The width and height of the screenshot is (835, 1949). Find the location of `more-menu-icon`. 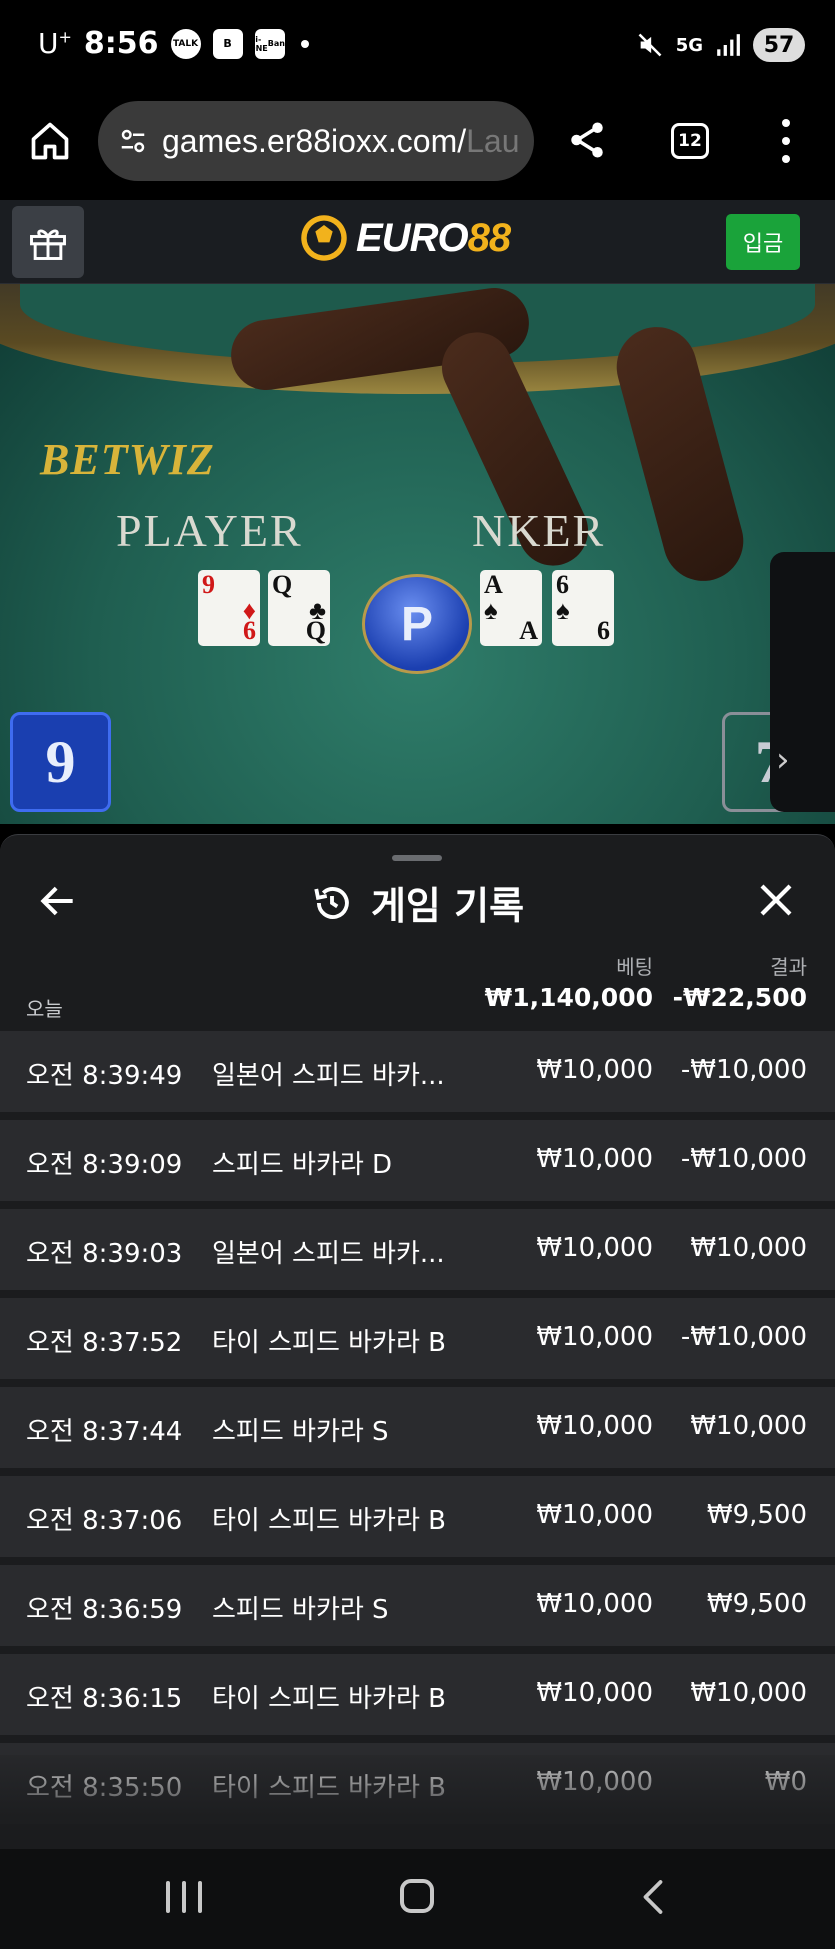

more-menu-icon is located at coordinates (786, 141).